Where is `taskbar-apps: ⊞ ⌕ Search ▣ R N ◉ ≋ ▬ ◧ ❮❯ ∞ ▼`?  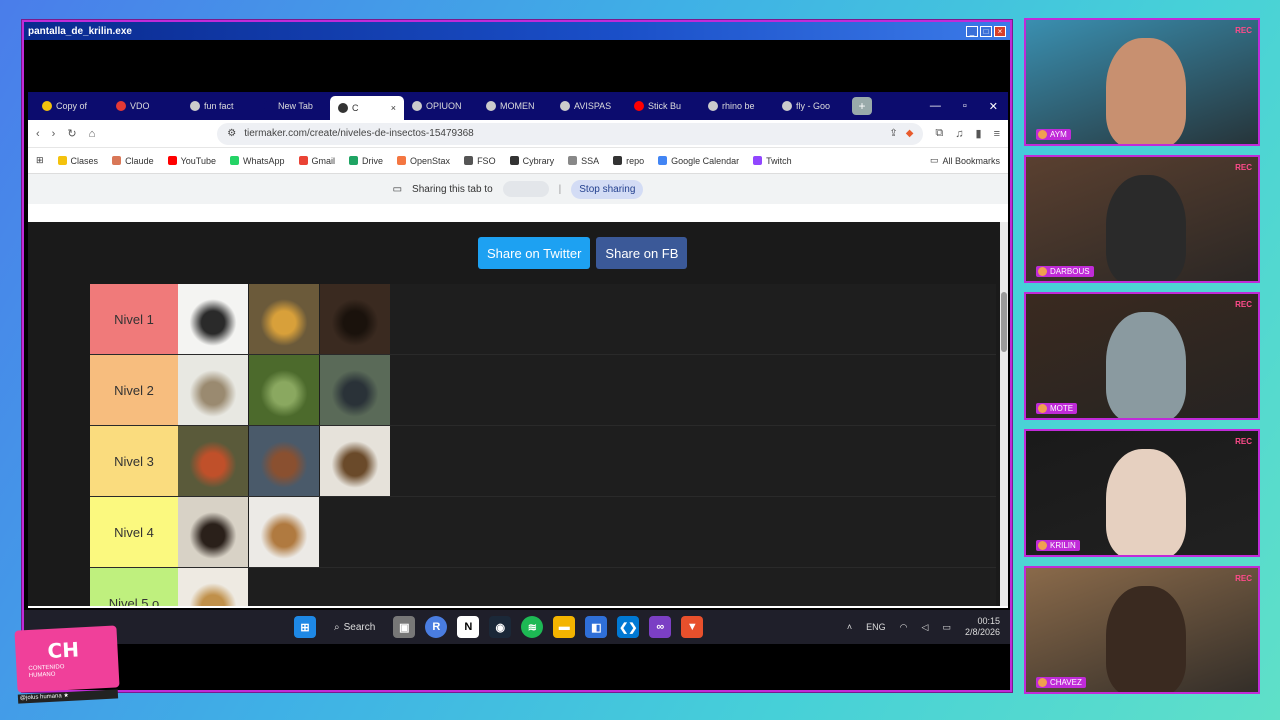 taskbar-apps: ⊞ ⌕ Search ▣ R N ◉ ≋ ▬ ◧ ❮❯ ∞ ▼ is located at coordinates (499, 627).